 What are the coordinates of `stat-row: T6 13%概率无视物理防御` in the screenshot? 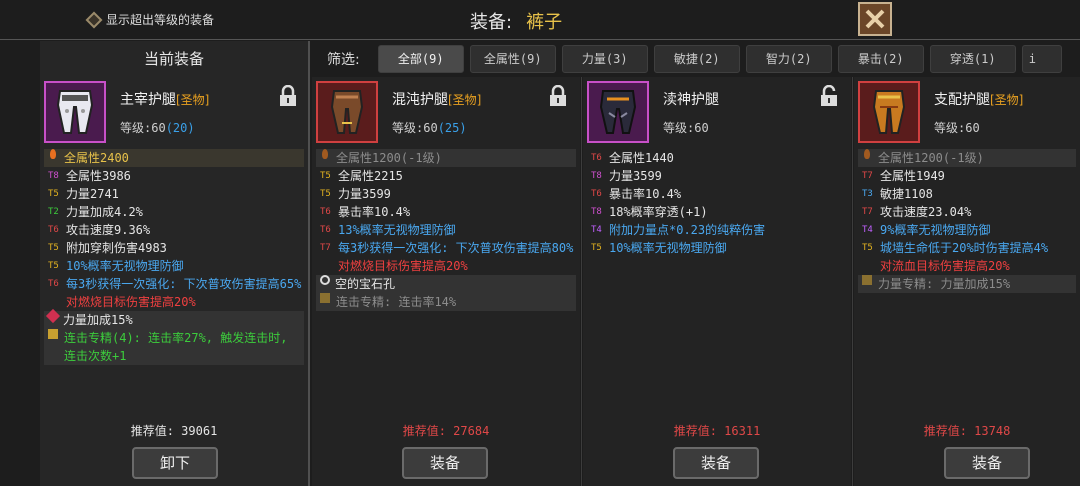 It's located at (388, 230).